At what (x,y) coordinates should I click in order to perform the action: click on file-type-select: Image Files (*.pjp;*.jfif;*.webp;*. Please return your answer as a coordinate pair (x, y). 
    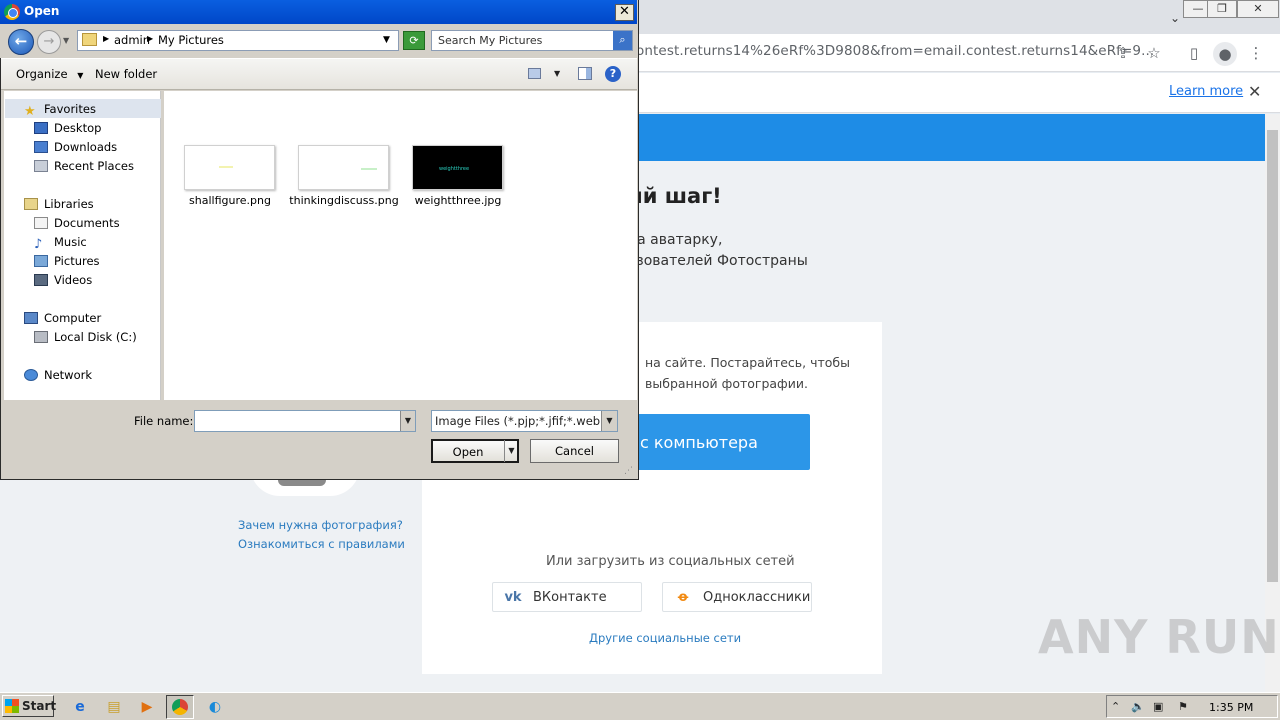
    Looking at the image, I should click on (524, 421).